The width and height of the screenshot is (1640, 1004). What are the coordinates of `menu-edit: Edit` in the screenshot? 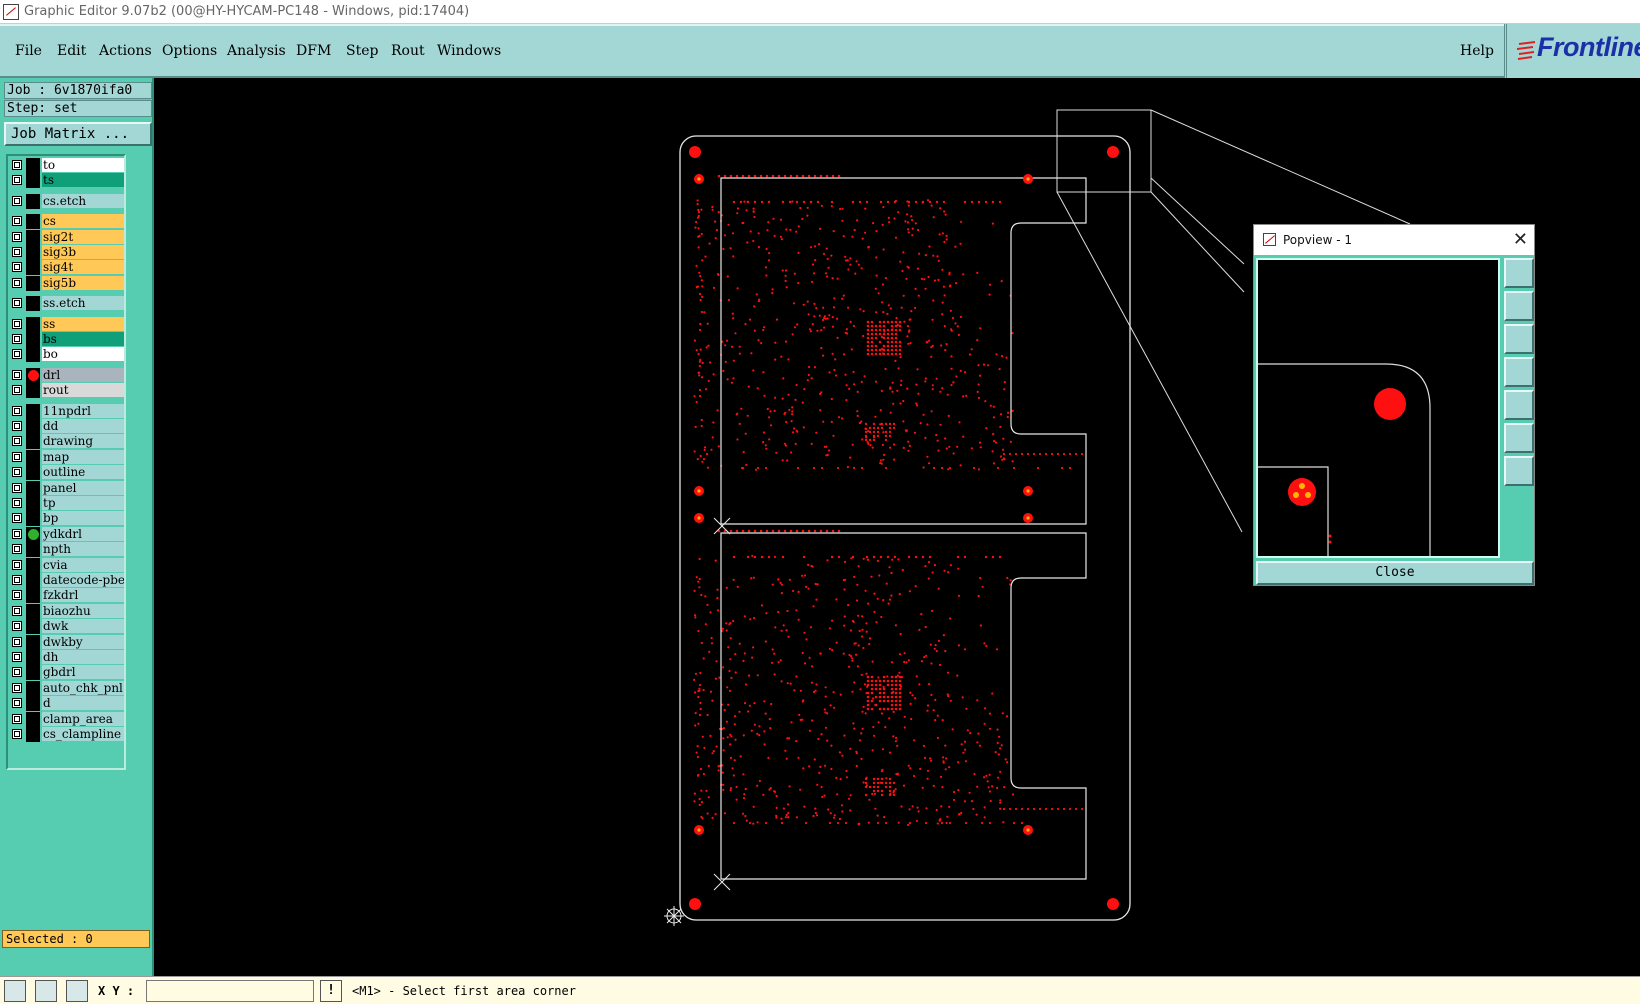 It's located at (71, 51).